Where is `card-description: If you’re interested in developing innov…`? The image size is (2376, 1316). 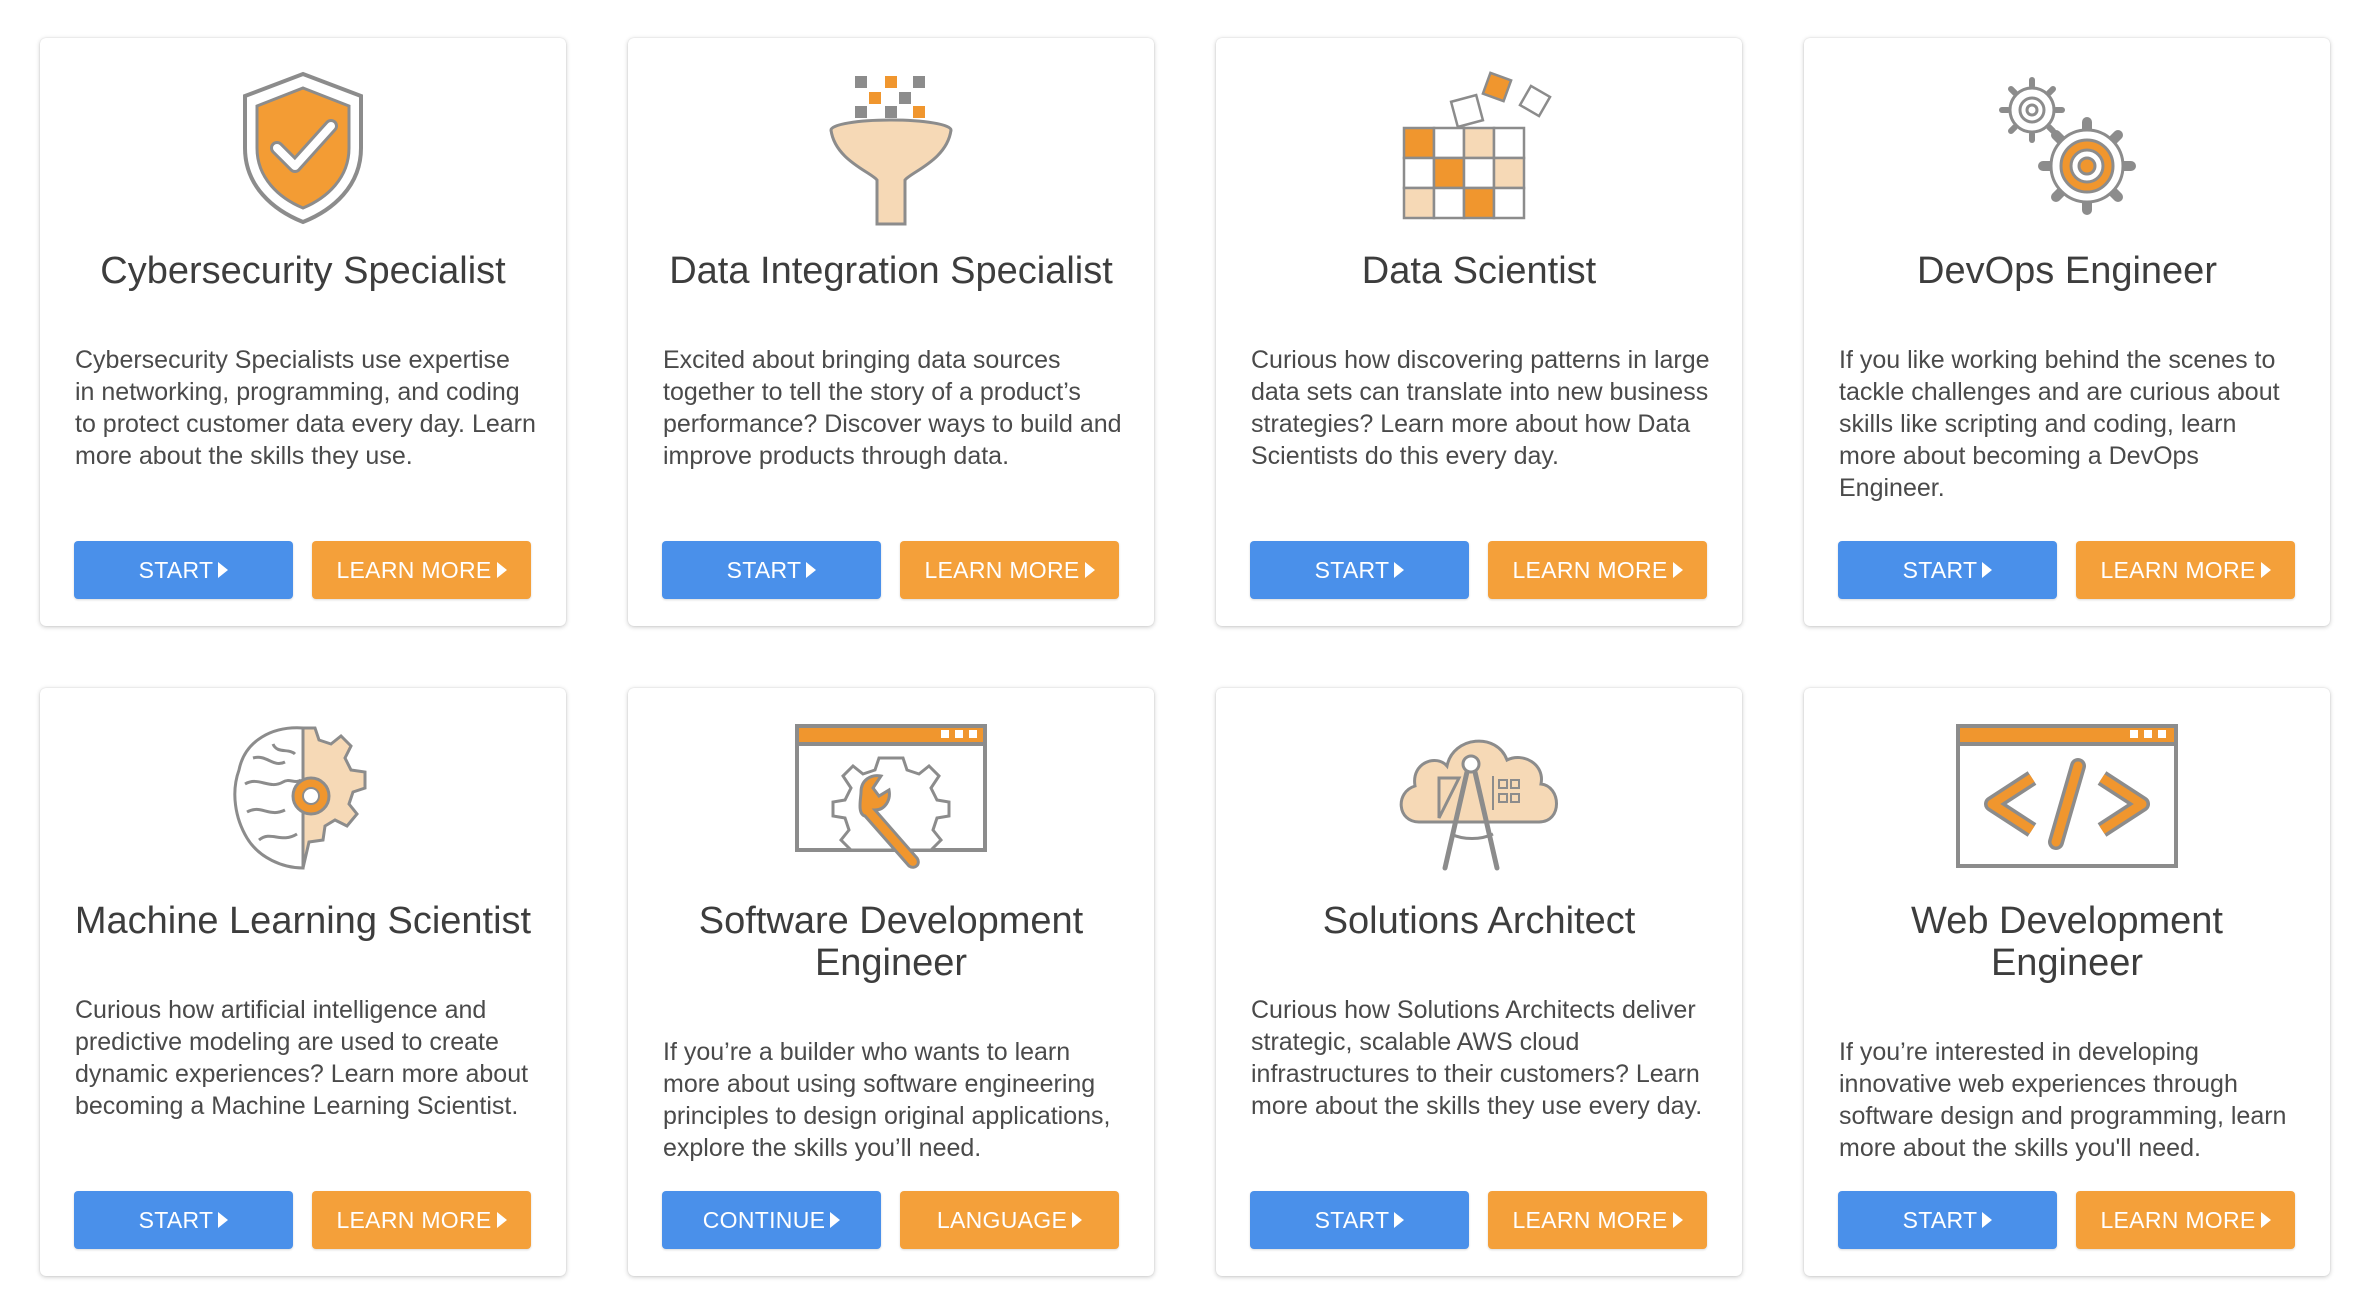
card-description: If you’re interested in developing innov… is located at coordinates (2063, 1100).